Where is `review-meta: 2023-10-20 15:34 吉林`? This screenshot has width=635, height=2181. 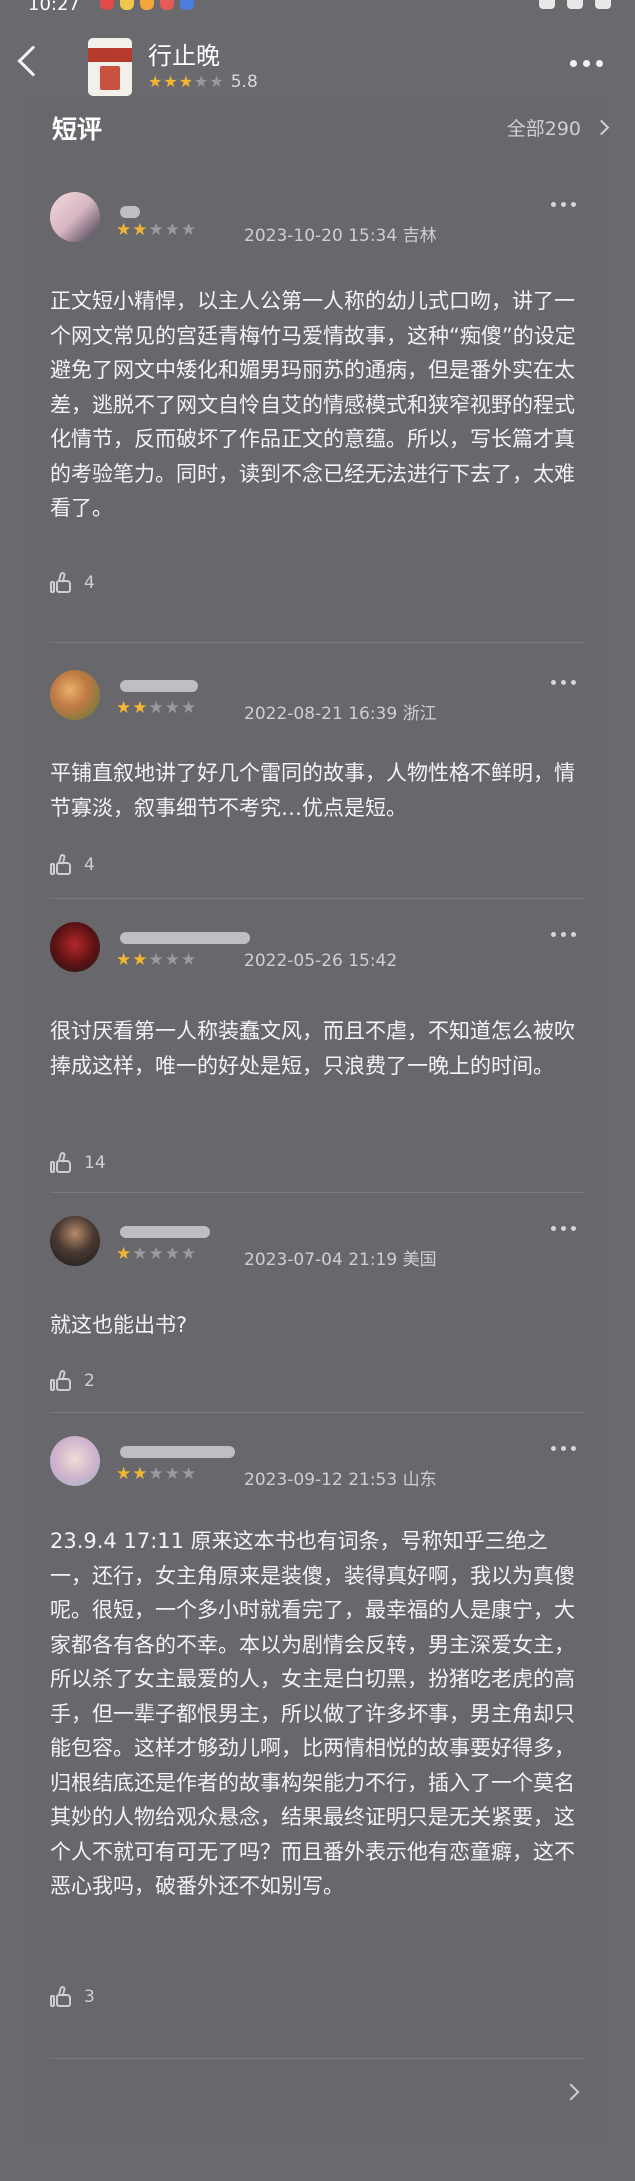
review-meta: 2023-10-20 15:34 吉林 is located at coordinates (340, 236).